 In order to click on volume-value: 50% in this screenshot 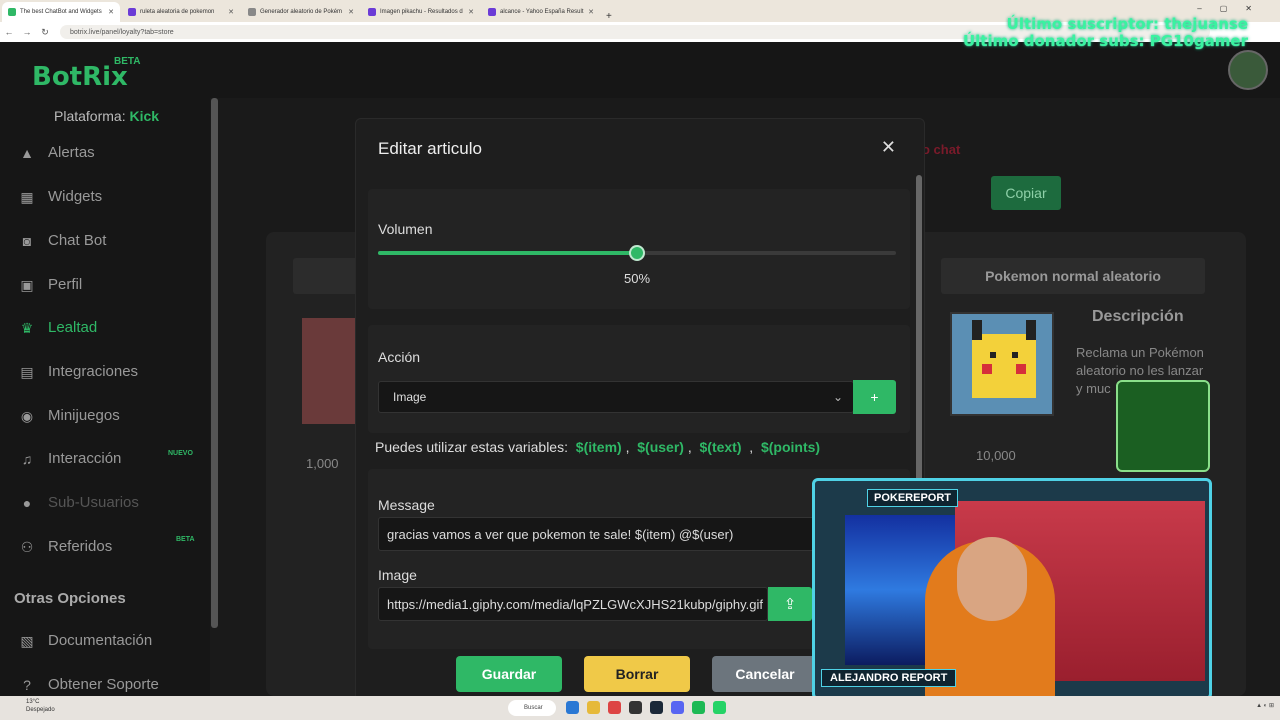, I will do `click(637, 278)`.